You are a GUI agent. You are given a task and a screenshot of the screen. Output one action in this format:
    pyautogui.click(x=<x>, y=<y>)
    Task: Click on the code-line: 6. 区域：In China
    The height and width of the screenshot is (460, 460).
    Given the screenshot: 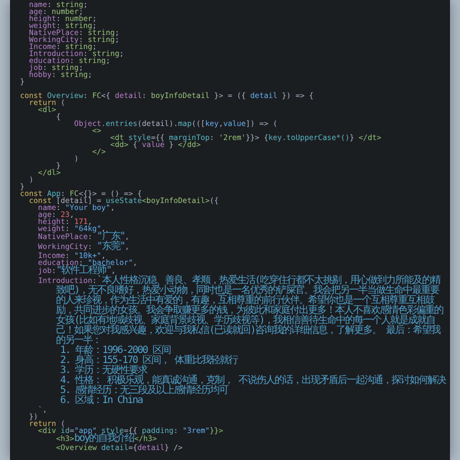 What is the action you would take?
    pyautogui.click(x=101, y=401)
    